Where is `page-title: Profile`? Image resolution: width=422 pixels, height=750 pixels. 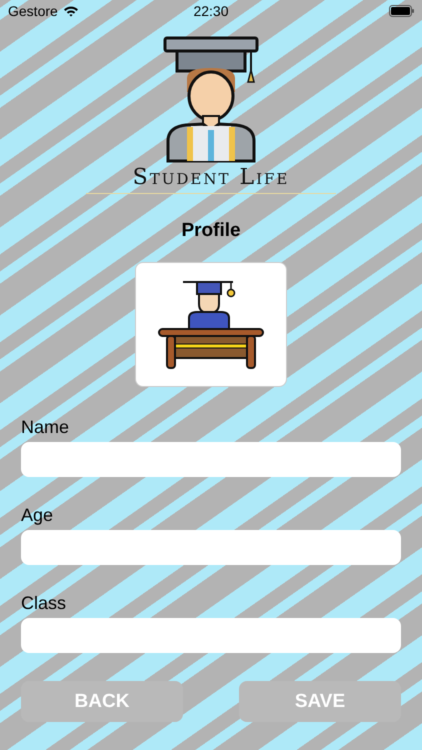
page-title: Profile is located at coordinates (211, 231).